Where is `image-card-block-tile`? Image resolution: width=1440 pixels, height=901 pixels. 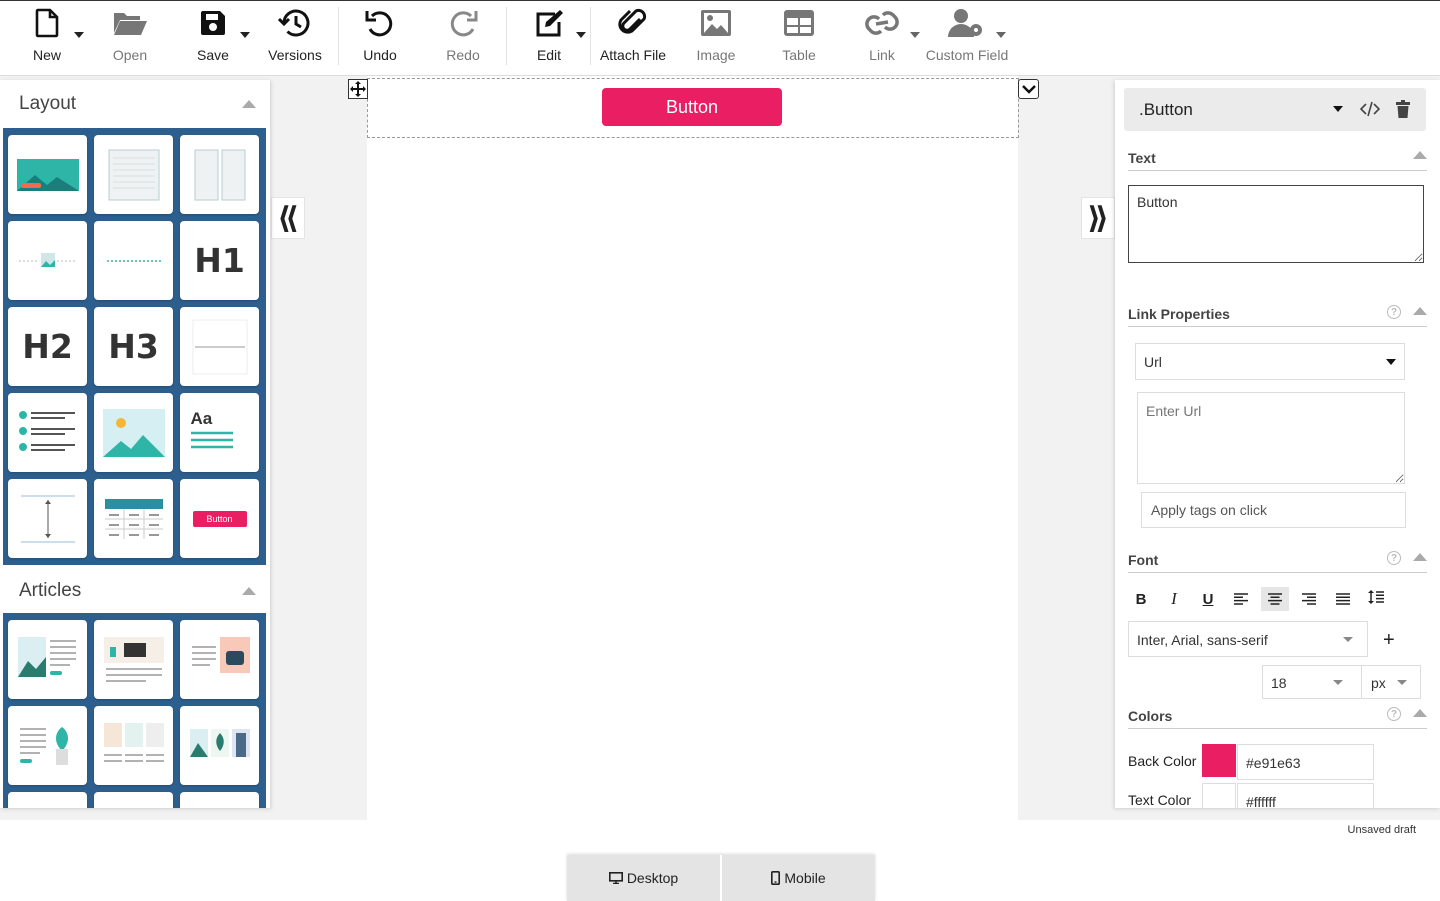
image-card-block-tile is located at coordinates (133, 432).